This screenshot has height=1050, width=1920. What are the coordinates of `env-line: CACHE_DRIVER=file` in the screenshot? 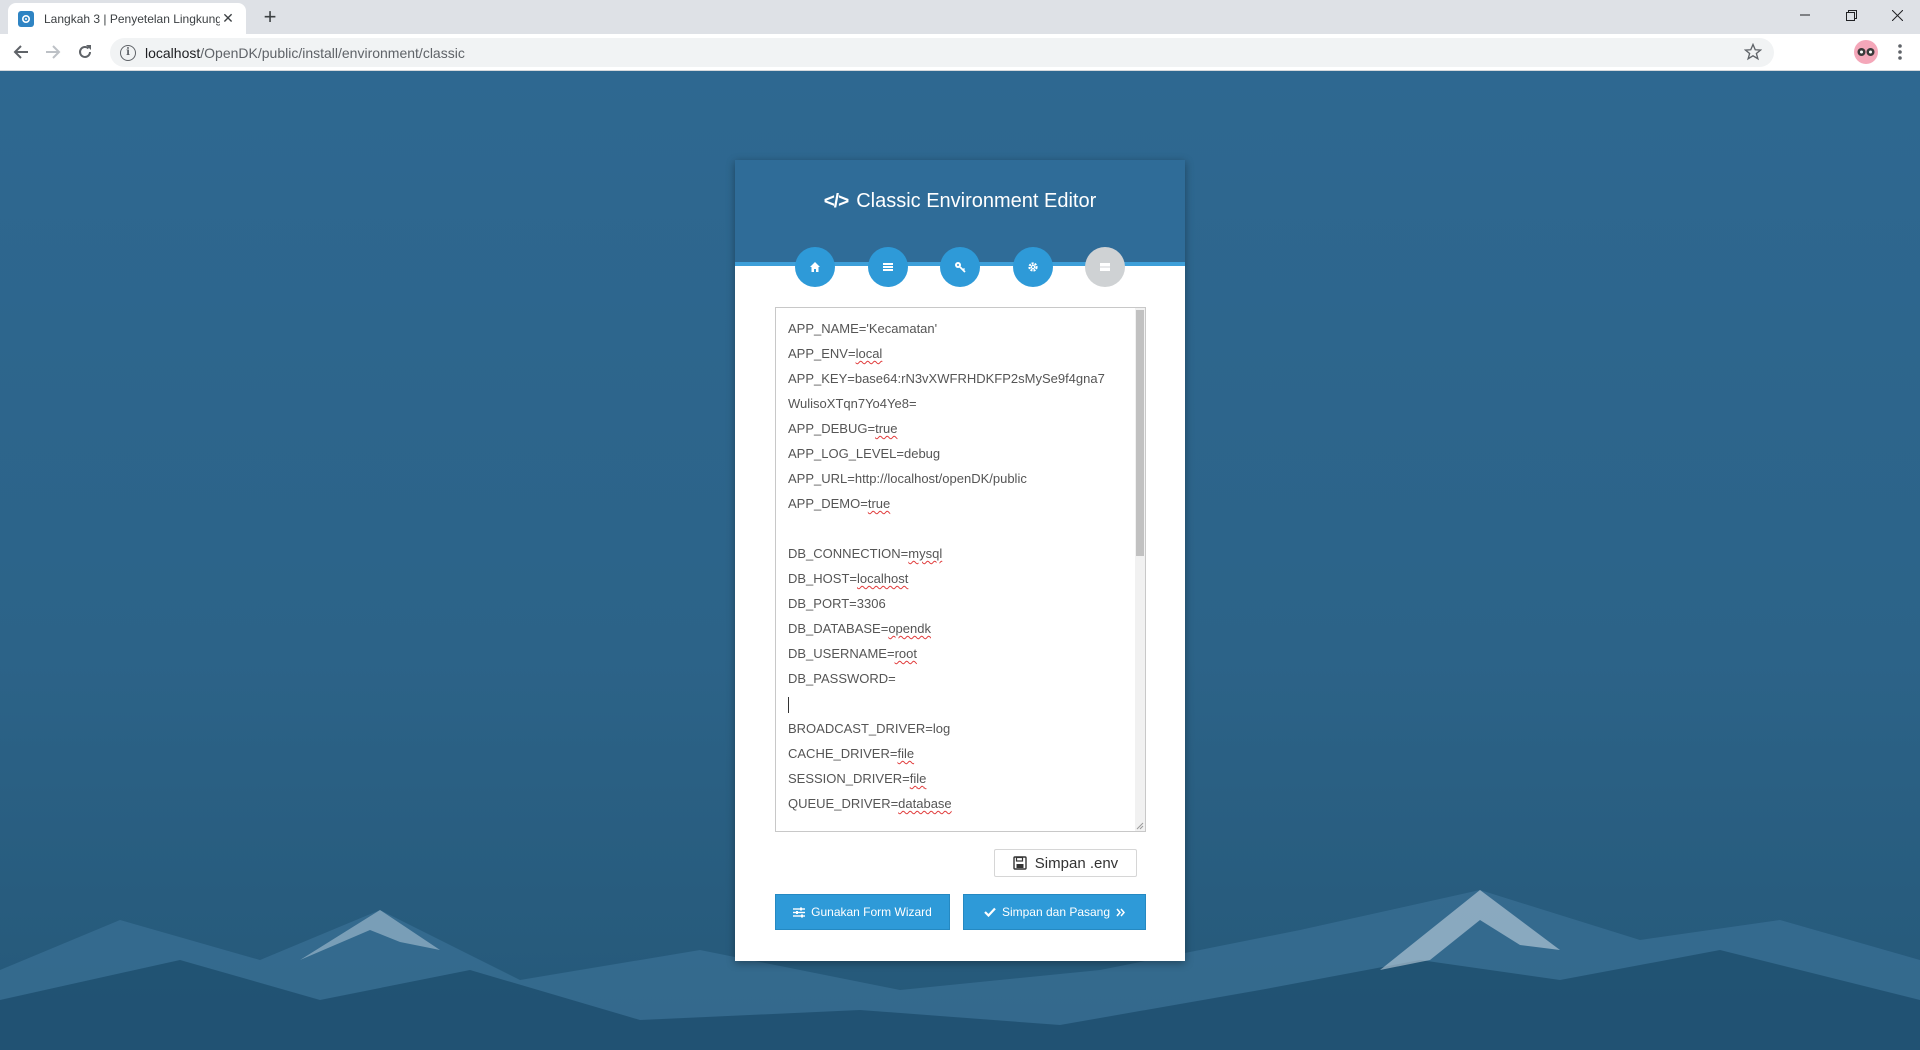 It's located at (958, 757).